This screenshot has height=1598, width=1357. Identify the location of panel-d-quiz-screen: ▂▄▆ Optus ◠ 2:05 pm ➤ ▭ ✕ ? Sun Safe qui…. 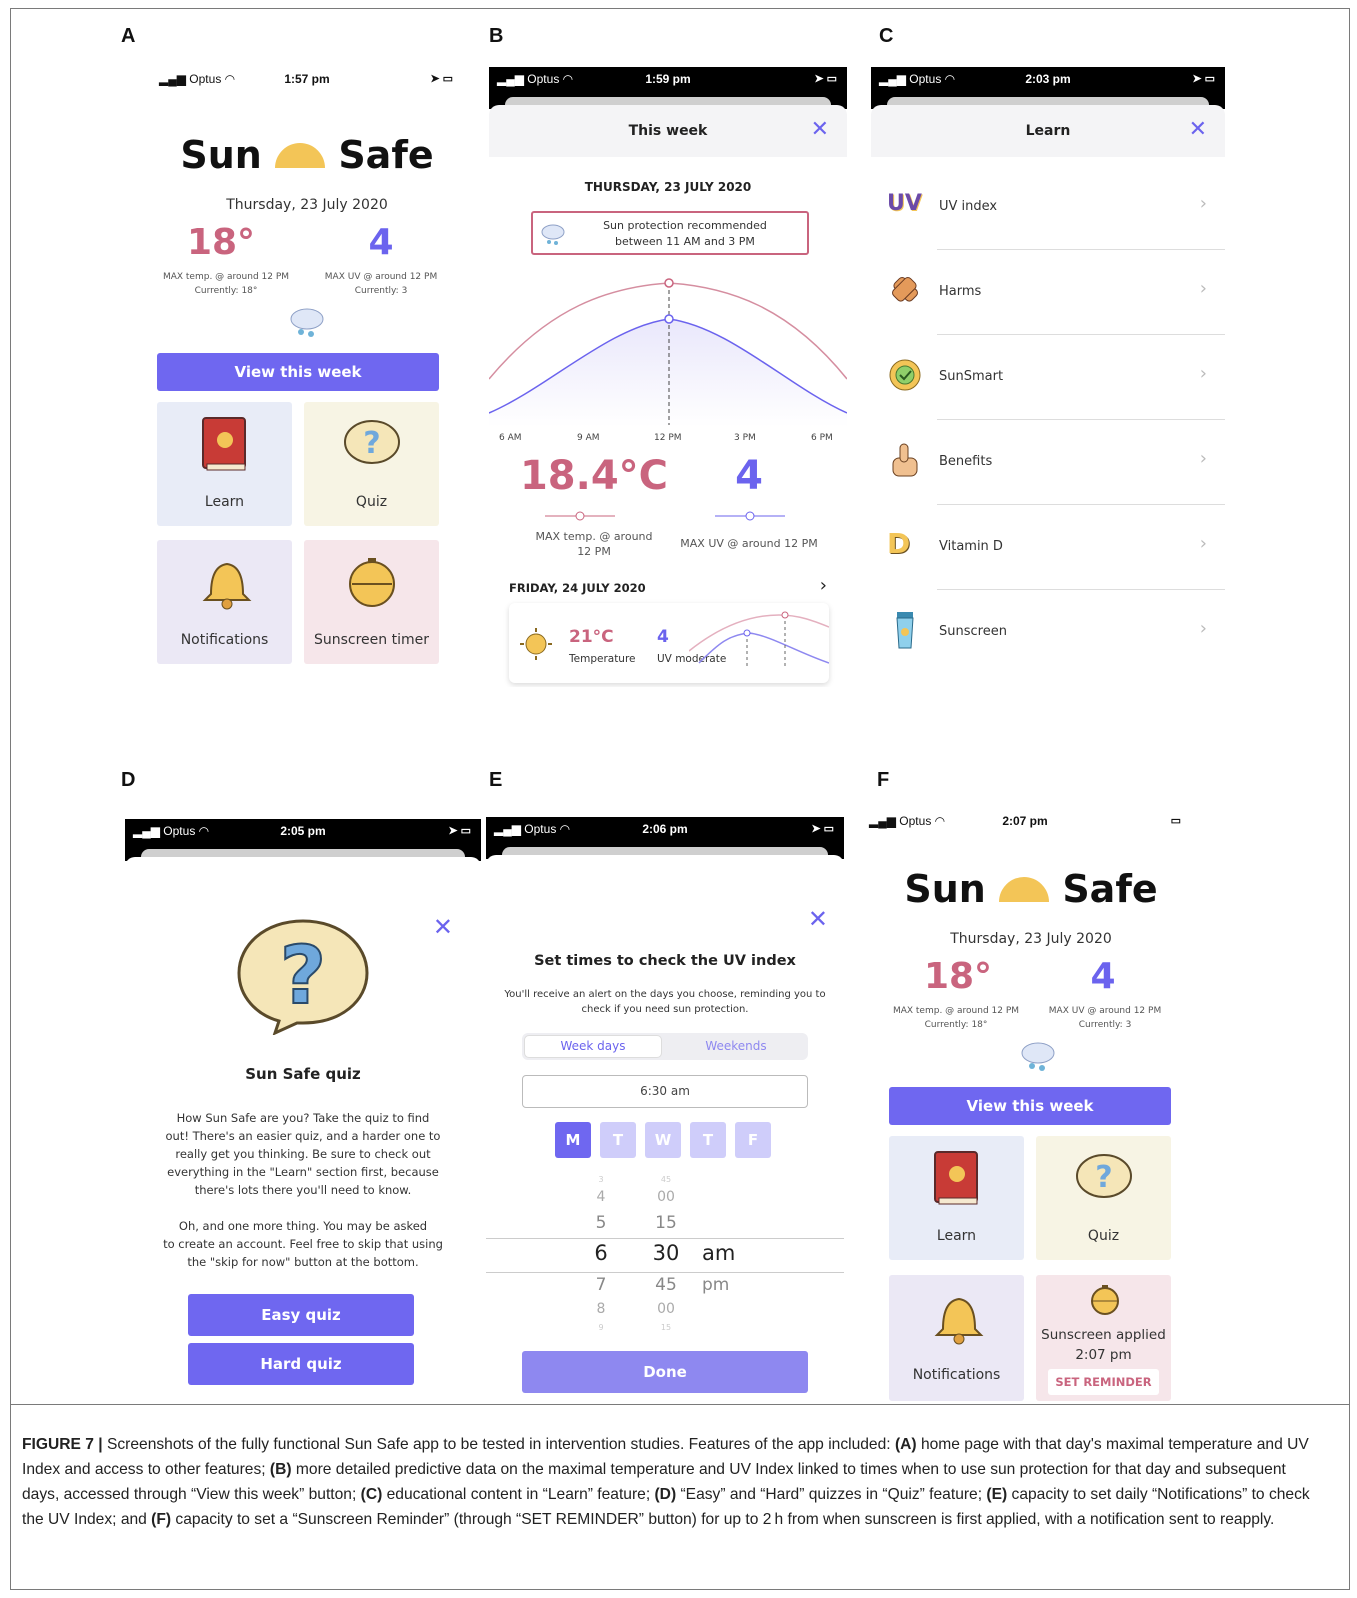
(303, 1107).